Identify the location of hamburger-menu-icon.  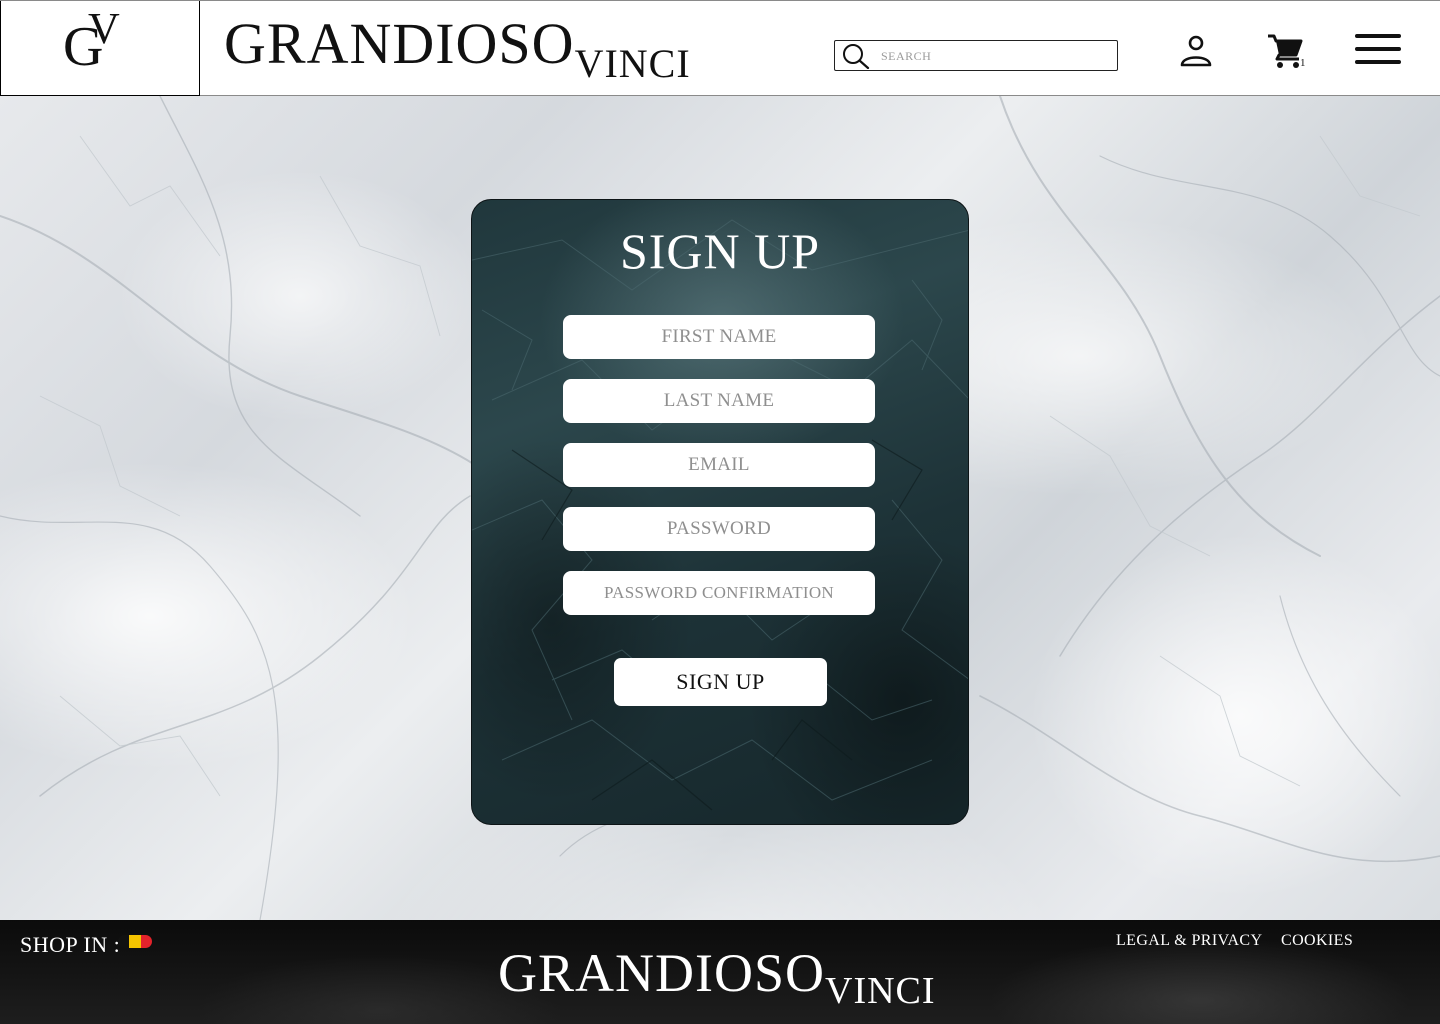
(1378, 50).